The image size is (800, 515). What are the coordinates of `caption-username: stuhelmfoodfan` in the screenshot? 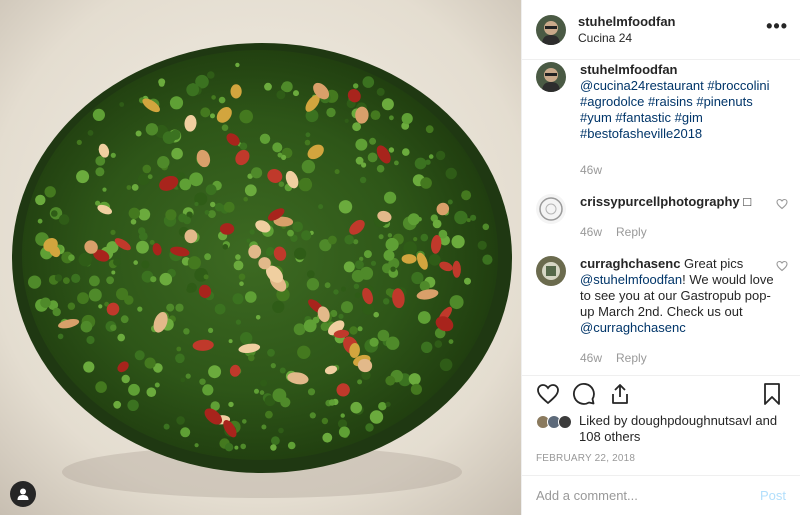 It's located at (678, 70).